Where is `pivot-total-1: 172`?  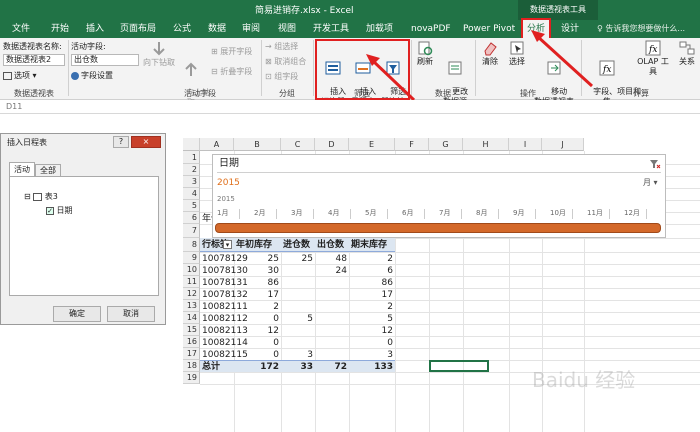
pivot-total-1: 172 is located at coordinates (269, 367).